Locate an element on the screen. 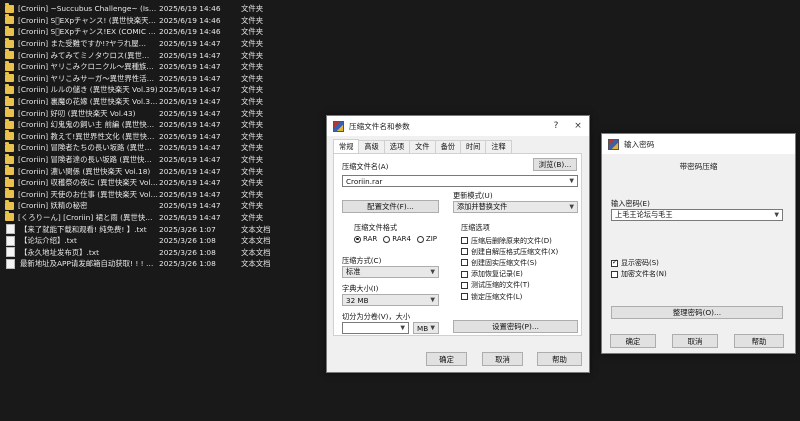 The width and height of the screenshot is (800, 421). tab-3: 文件 is located at coordinates (422, 146).